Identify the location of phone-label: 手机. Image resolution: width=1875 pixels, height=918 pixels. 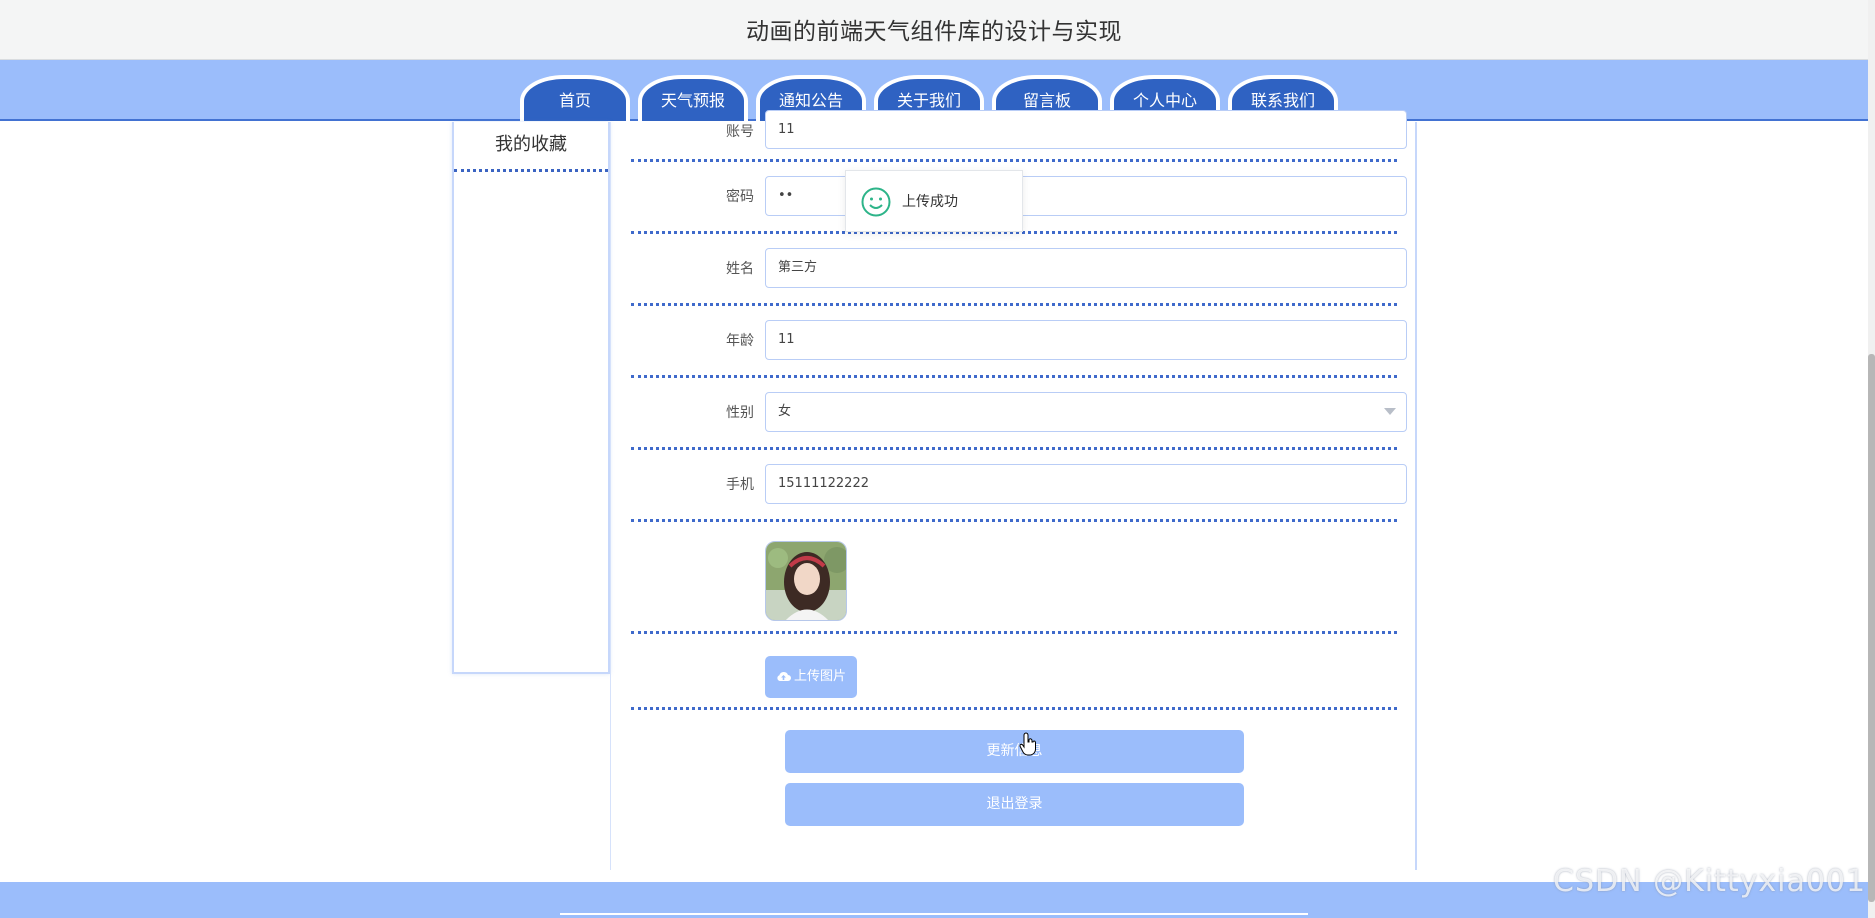
(740, 485).